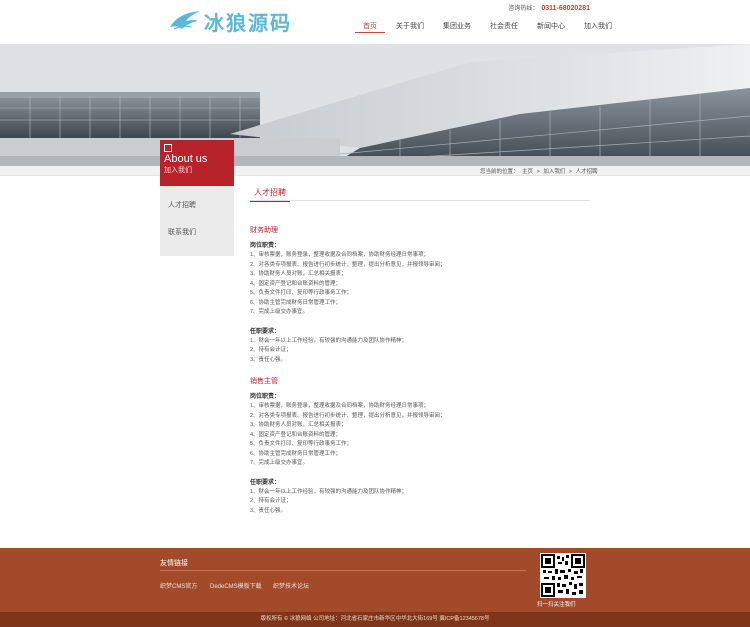  I want to click on bird-logo-icon, so click(185, 20).